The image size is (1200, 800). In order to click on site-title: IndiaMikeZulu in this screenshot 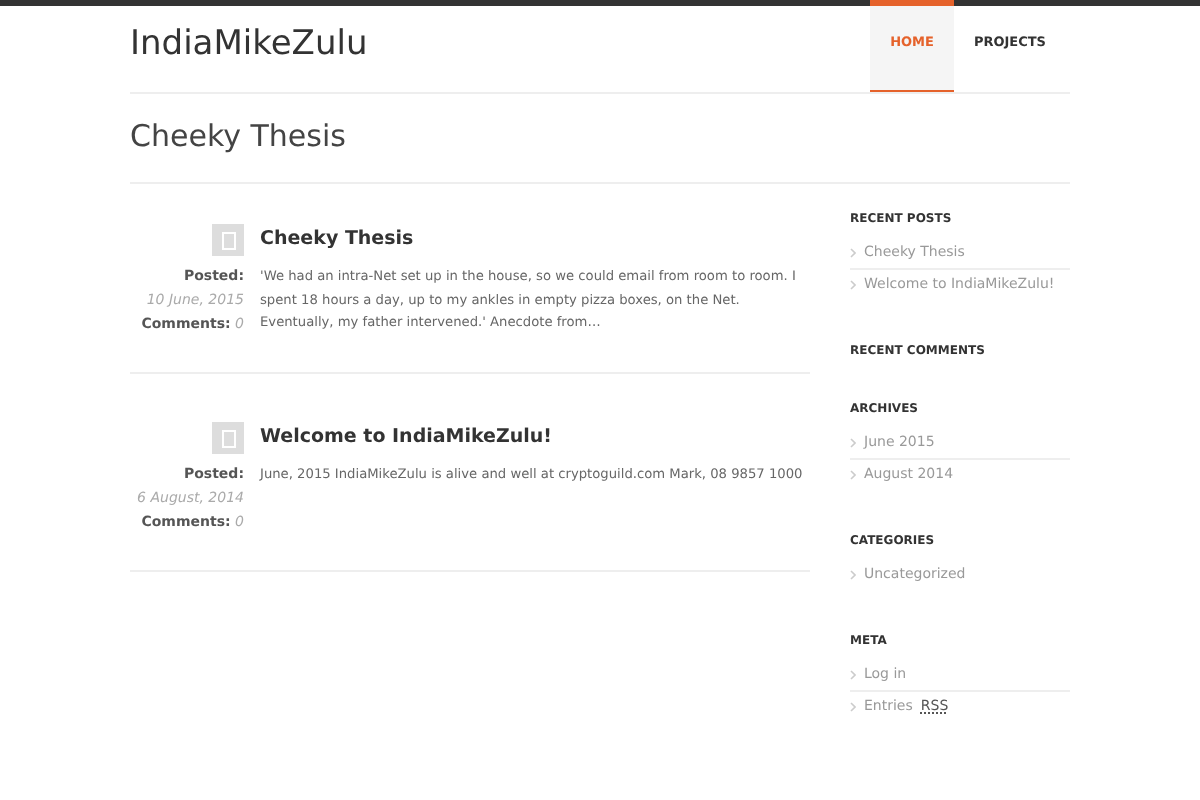, I will do `click(249, 49)`.